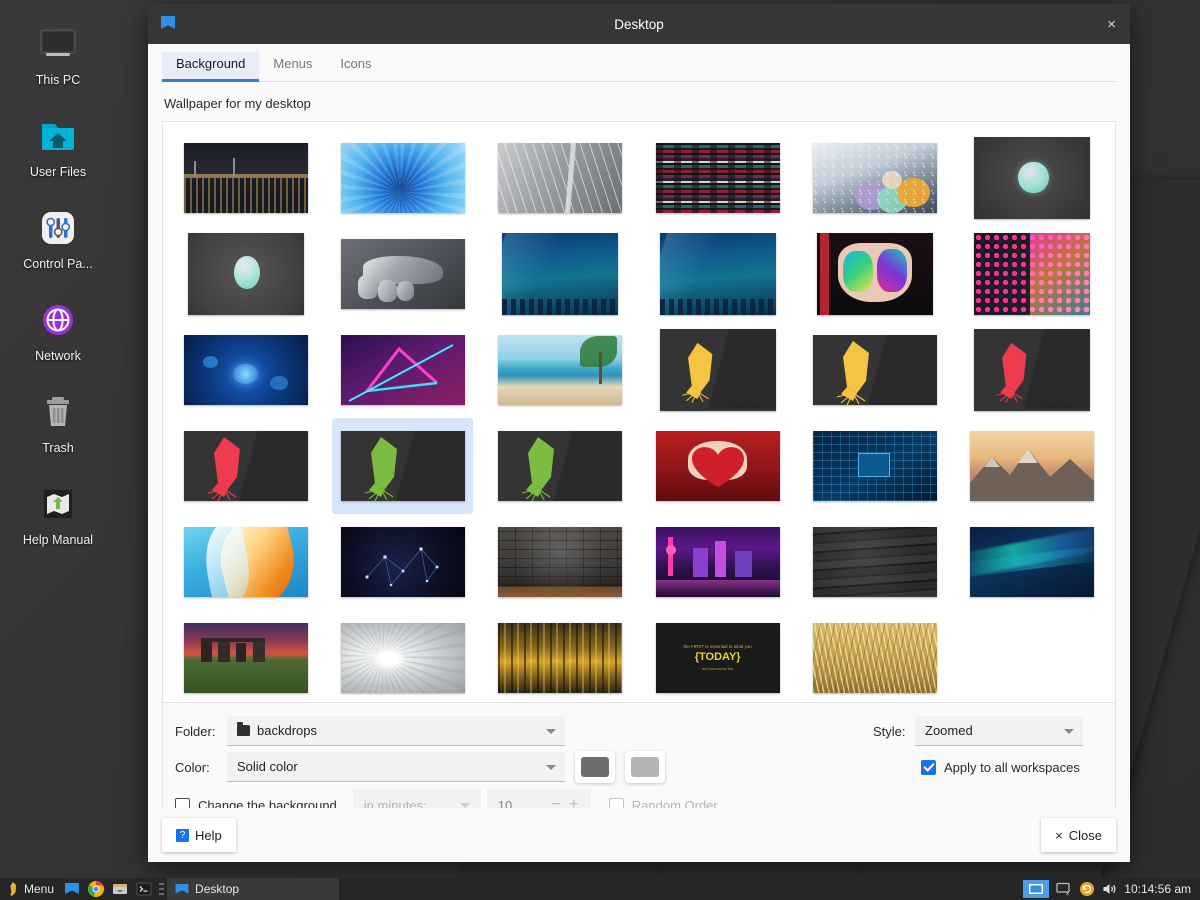 The image size is (1200, 900). I want to click on desktop-icon-label: Network, so click(58, 356).